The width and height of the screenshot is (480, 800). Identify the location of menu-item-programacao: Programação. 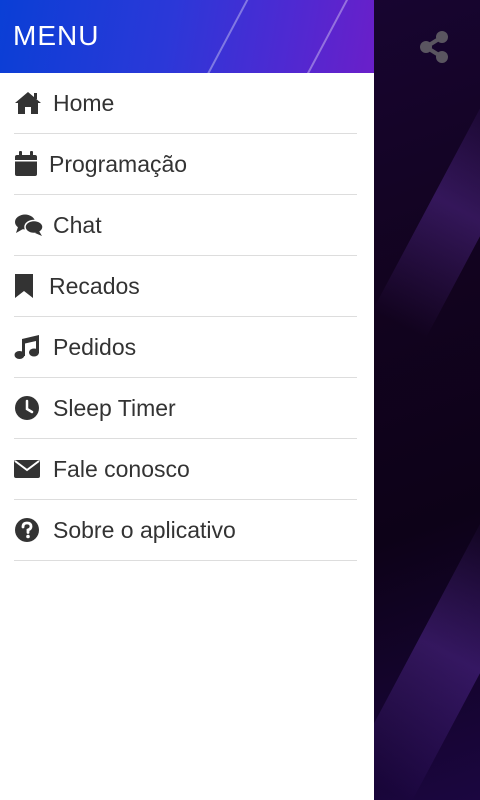
(185, 164).